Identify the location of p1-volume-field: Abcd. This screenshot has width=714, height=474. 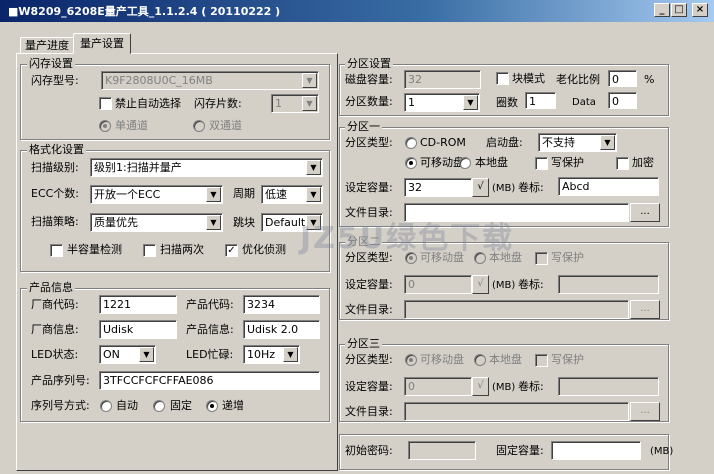
(608, 186).